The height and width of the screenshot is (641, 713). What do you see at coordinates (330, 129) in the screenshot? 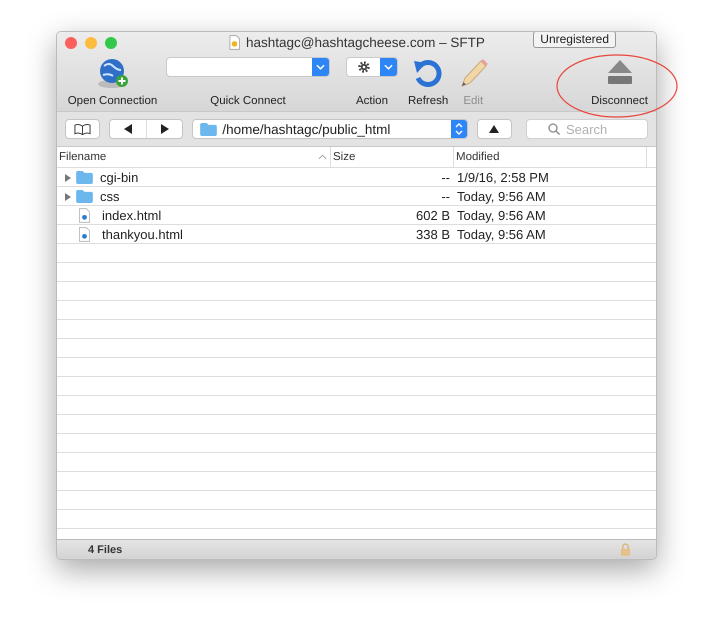
I see `path-dropdown: /home/hashtagc/public_html` at bounding box center [330, 129].